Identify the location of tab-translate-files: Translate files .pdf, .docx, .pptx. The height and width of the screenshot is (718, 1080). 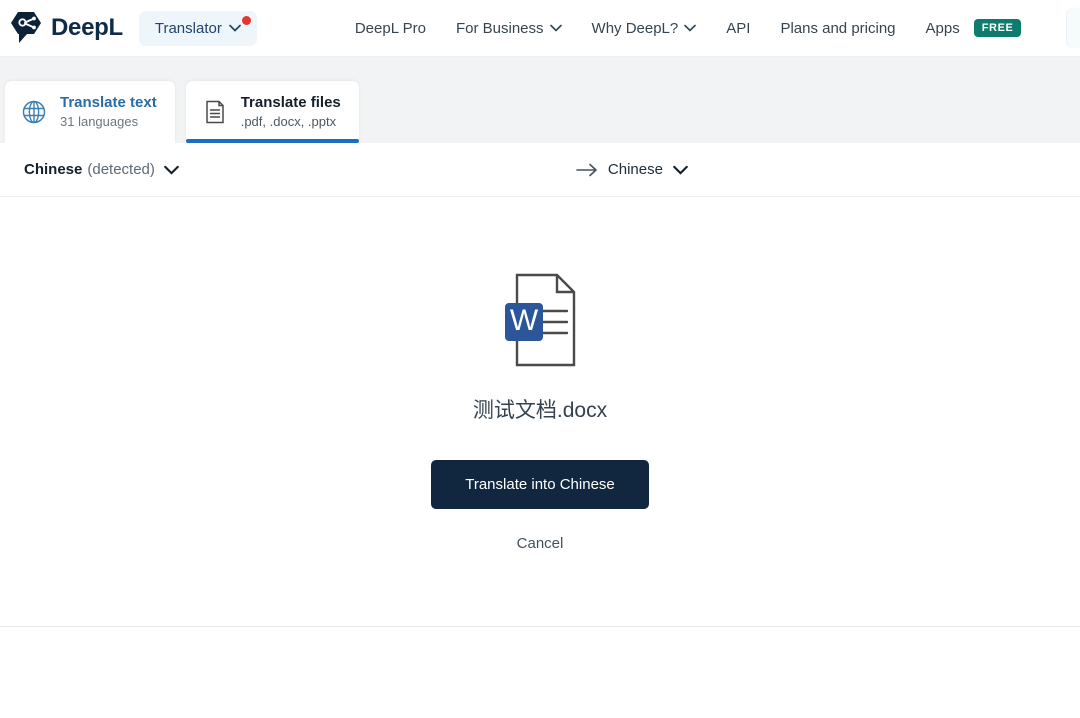
(272, 112).